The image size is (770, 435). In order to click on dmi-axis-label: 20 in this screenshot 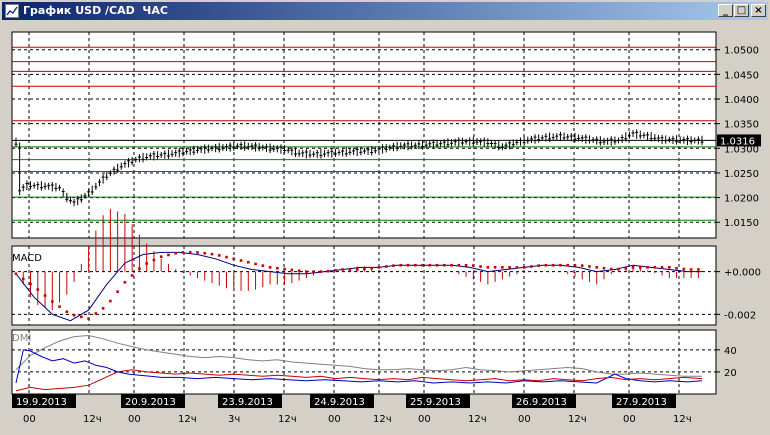, I will do `click(730, 373)`.